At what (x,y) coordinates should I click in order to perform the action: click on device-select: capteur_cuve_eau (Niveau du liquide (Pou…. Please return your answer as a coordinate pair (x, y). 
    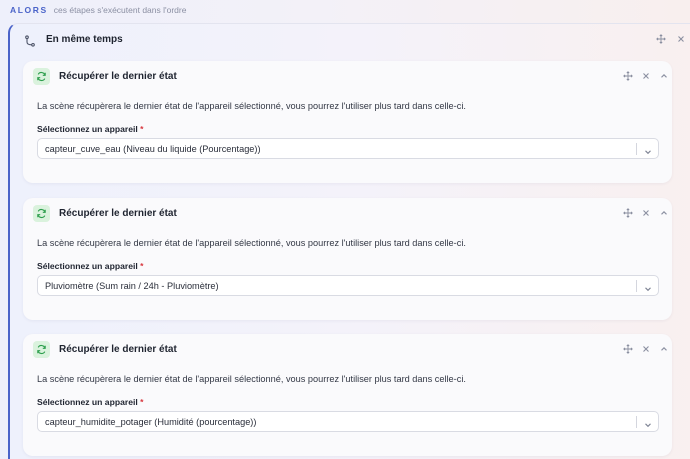
    Looking at the image, I should click on (348, 148).